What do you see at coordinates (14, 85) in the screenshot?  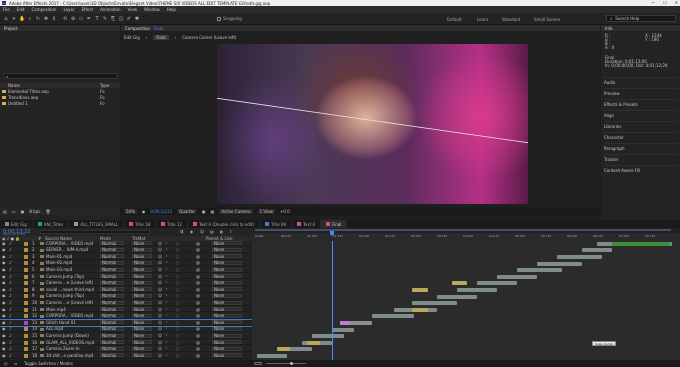 I see `name-column-header: Name` at bounding box center [14, 85].